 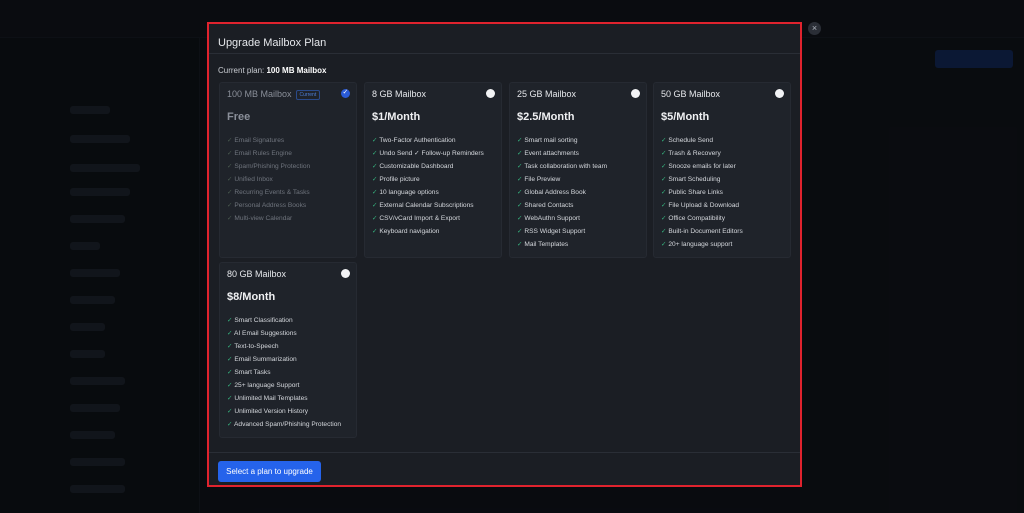 I want to click on feature-item: Unified Inbox, so click(x=268, y=181).